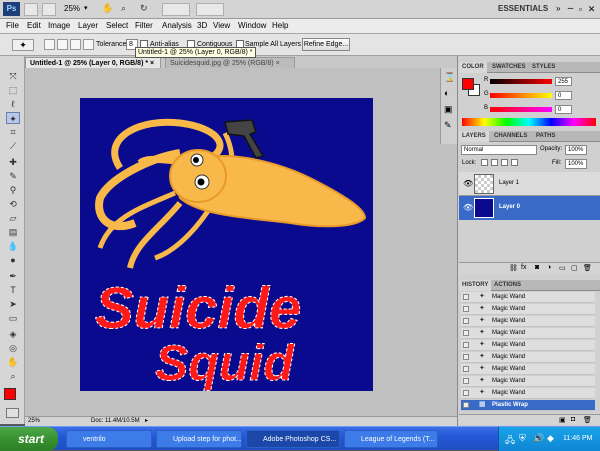 Image resolution: width=600 pixels, height=451 pixels. What do you see at coordinates (550, 438) in the screenshot?
I see `shield-icon: ◆` at bounding box center [550, 438].